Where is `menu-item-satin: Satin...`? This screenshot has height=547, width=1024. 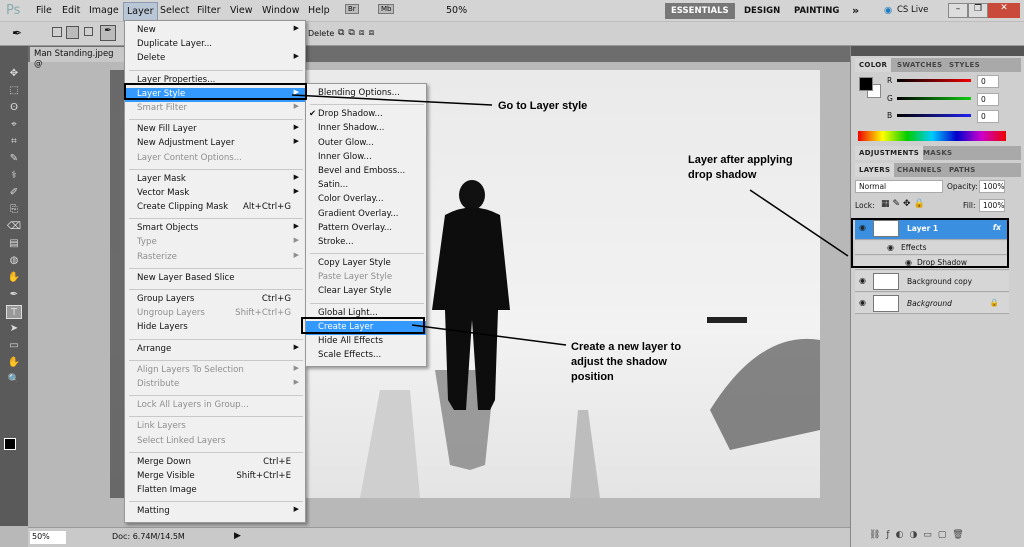
menu-item-satin: Satin... is located at coordinates (366, 186).